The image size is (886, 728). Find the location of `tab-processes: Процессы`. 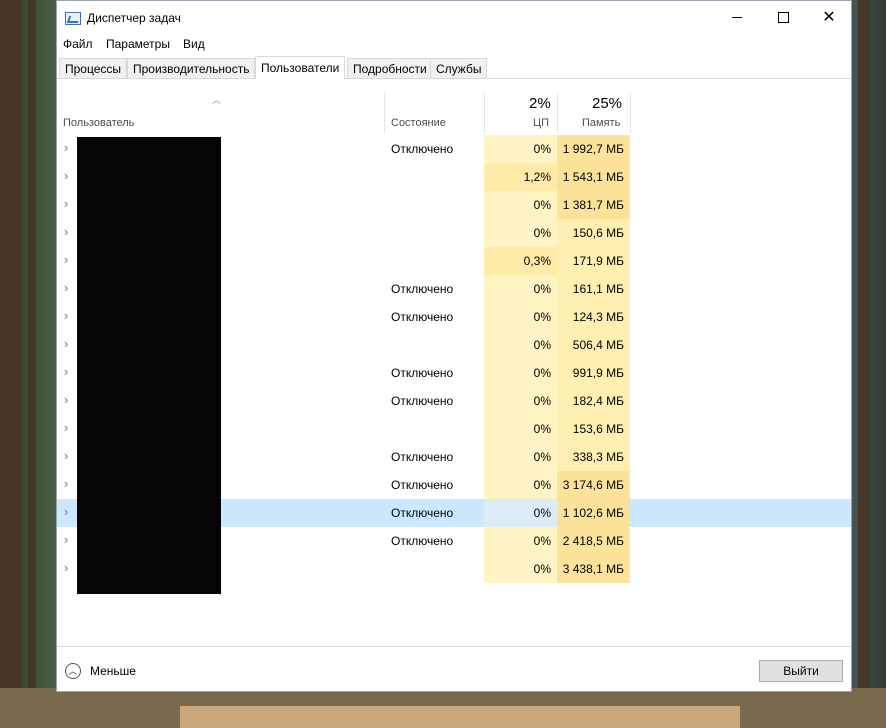

tab-processes: Процессы is located at coordinates (93, 68).